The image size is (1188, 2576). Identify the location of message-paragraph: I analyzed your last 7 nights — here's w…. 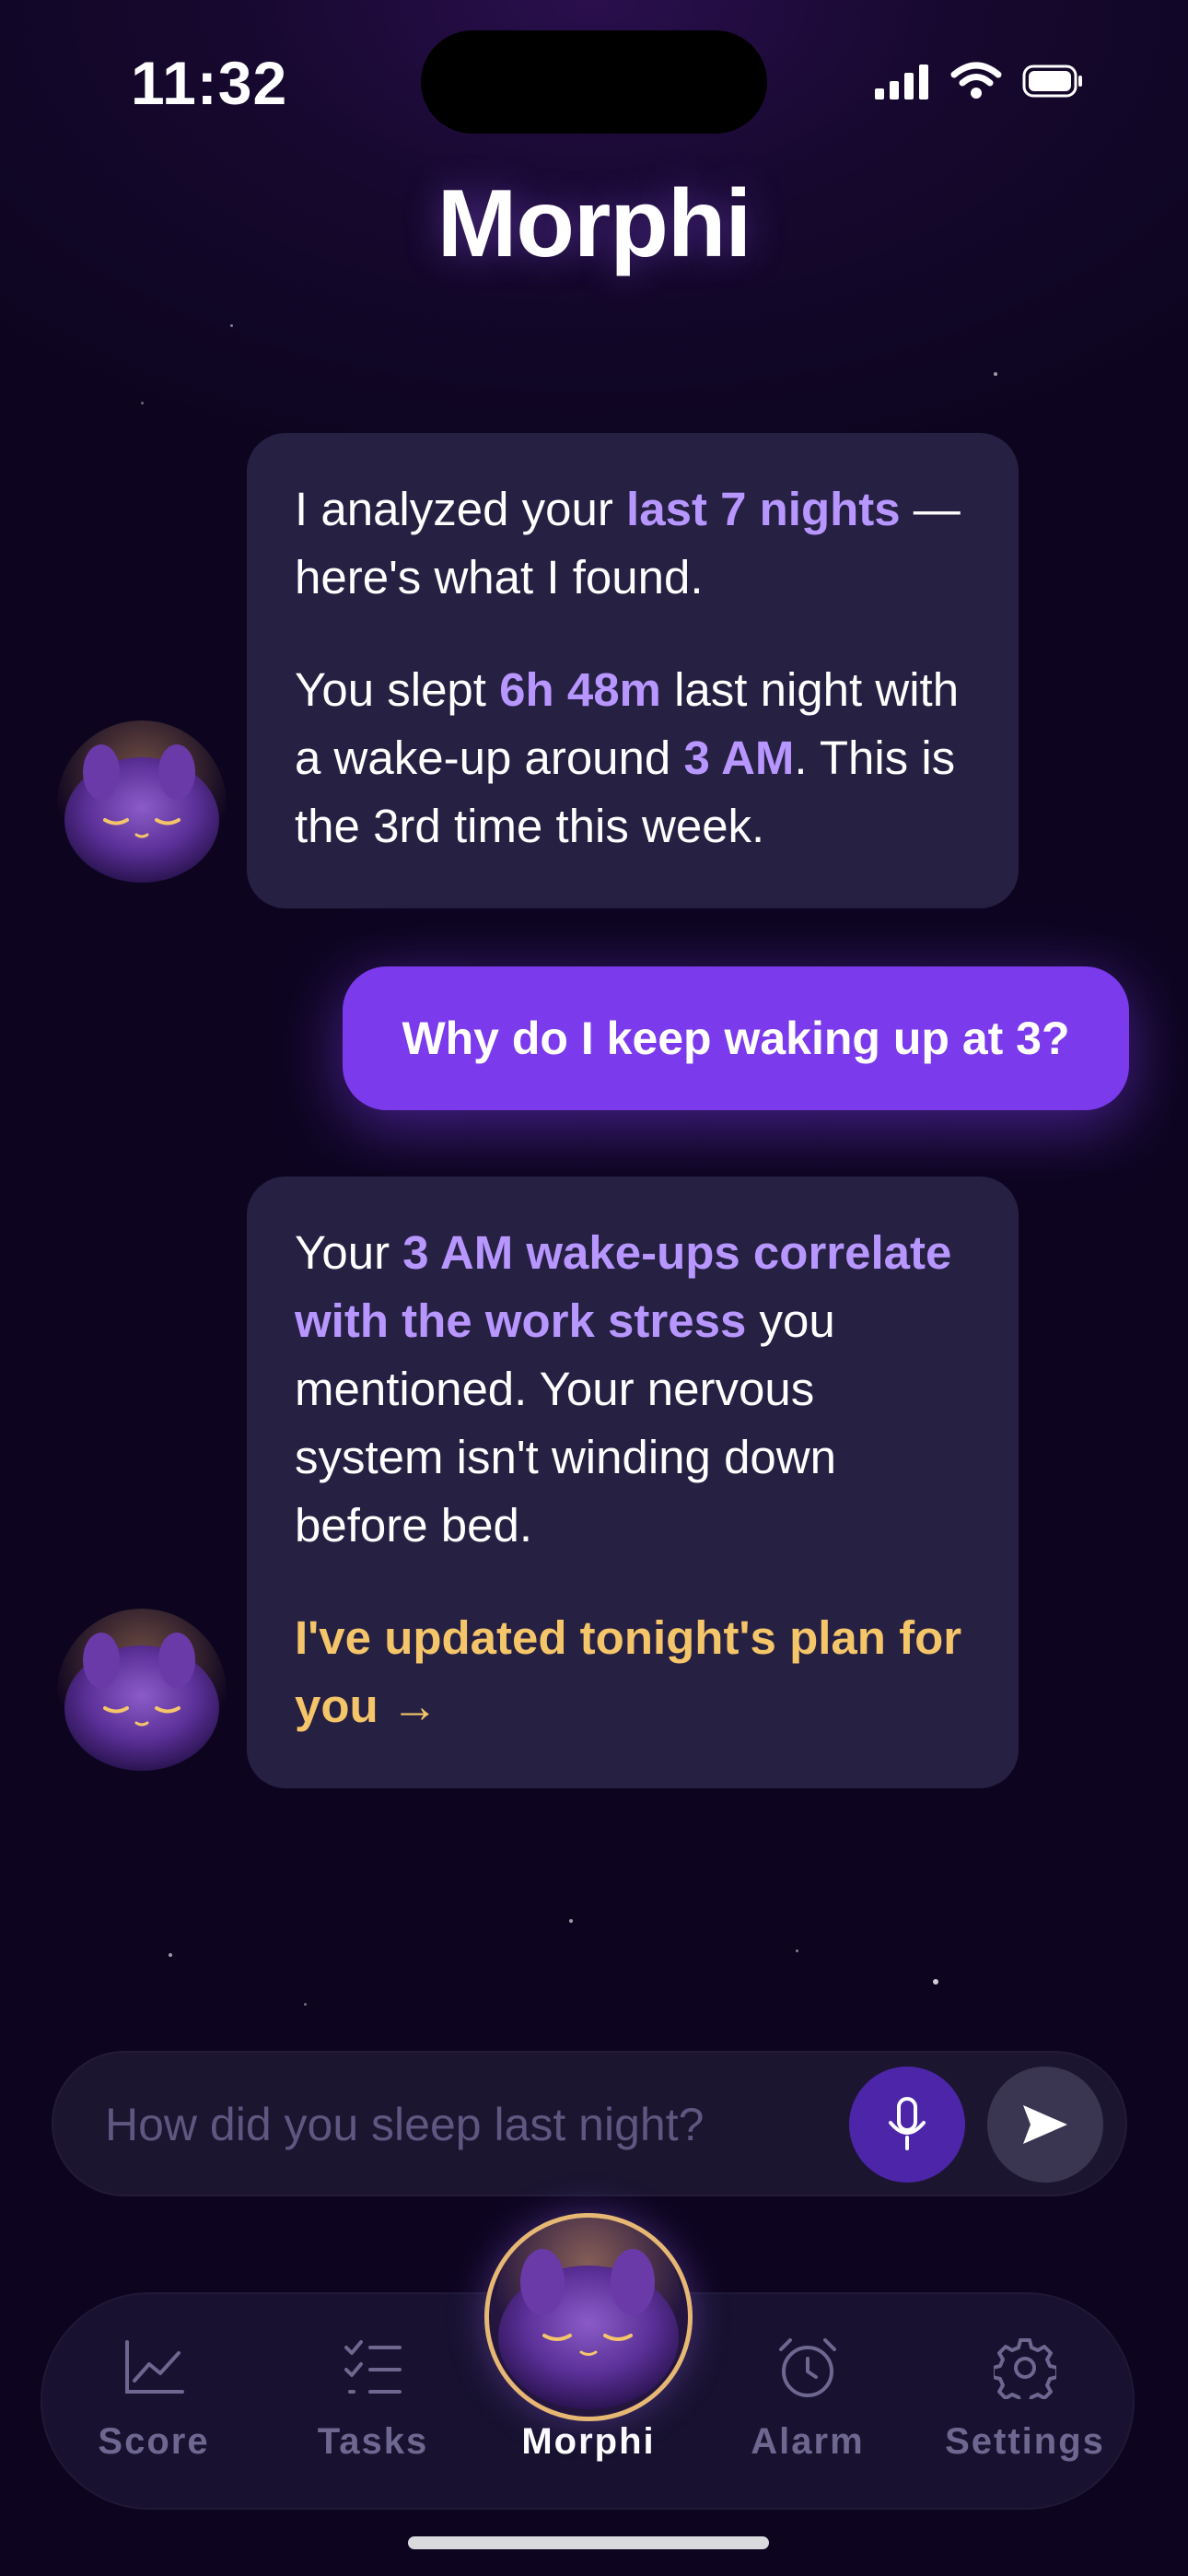
(628, 543).